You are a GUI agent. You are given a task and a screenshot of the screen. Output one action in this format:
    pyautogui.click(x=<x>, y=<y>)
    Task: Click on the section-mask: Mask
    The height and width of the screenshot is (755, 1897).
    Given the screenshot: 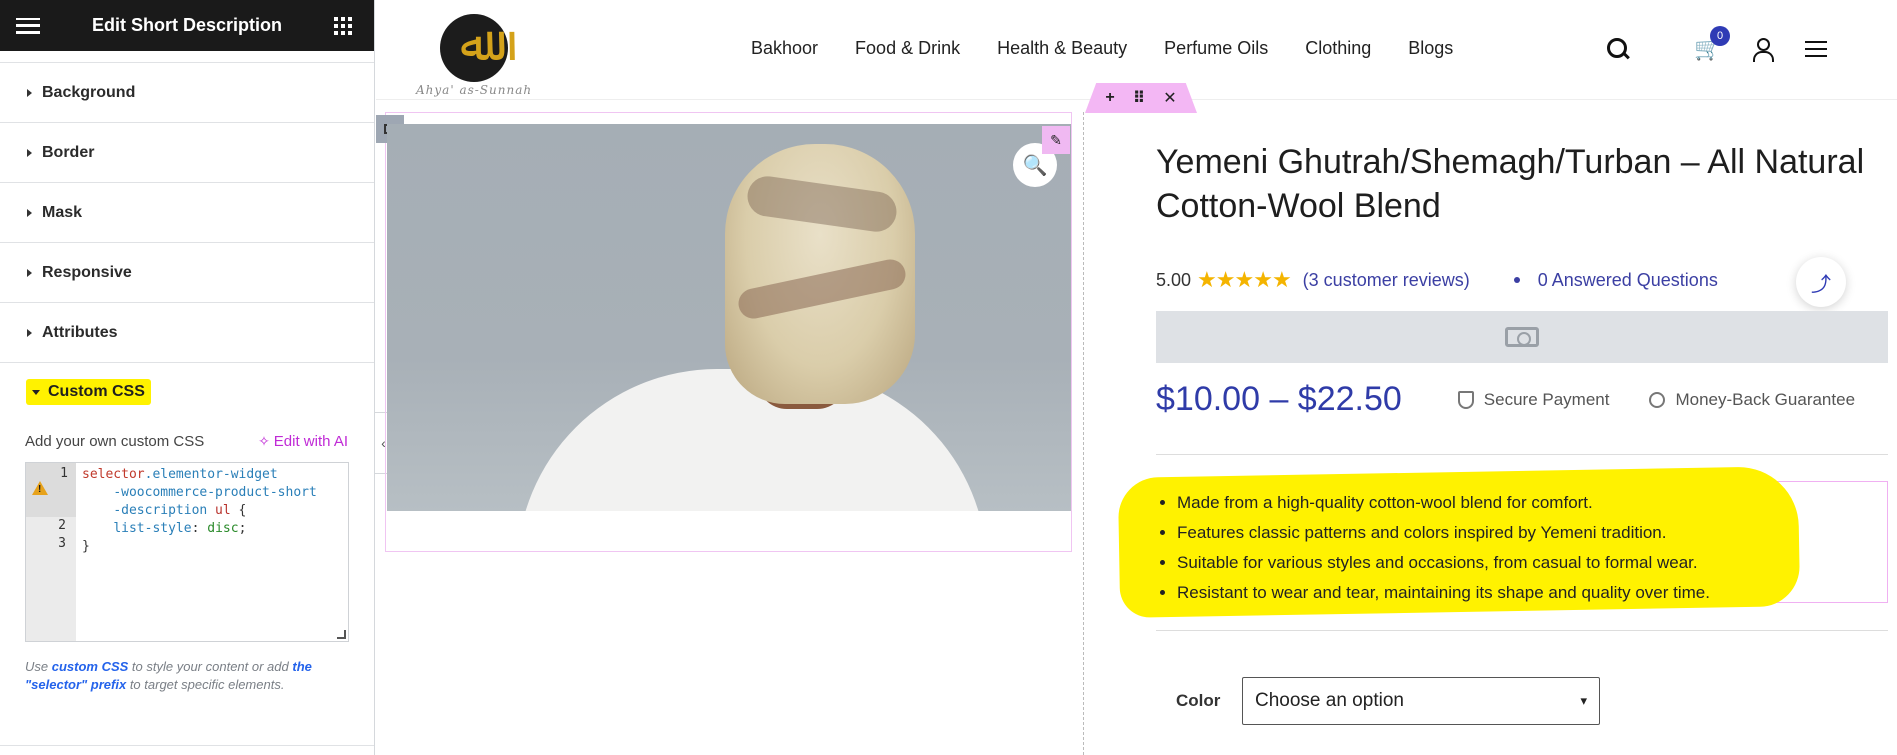 What is the action you would take?
    pyautogui.click(x=187, y=213)
    